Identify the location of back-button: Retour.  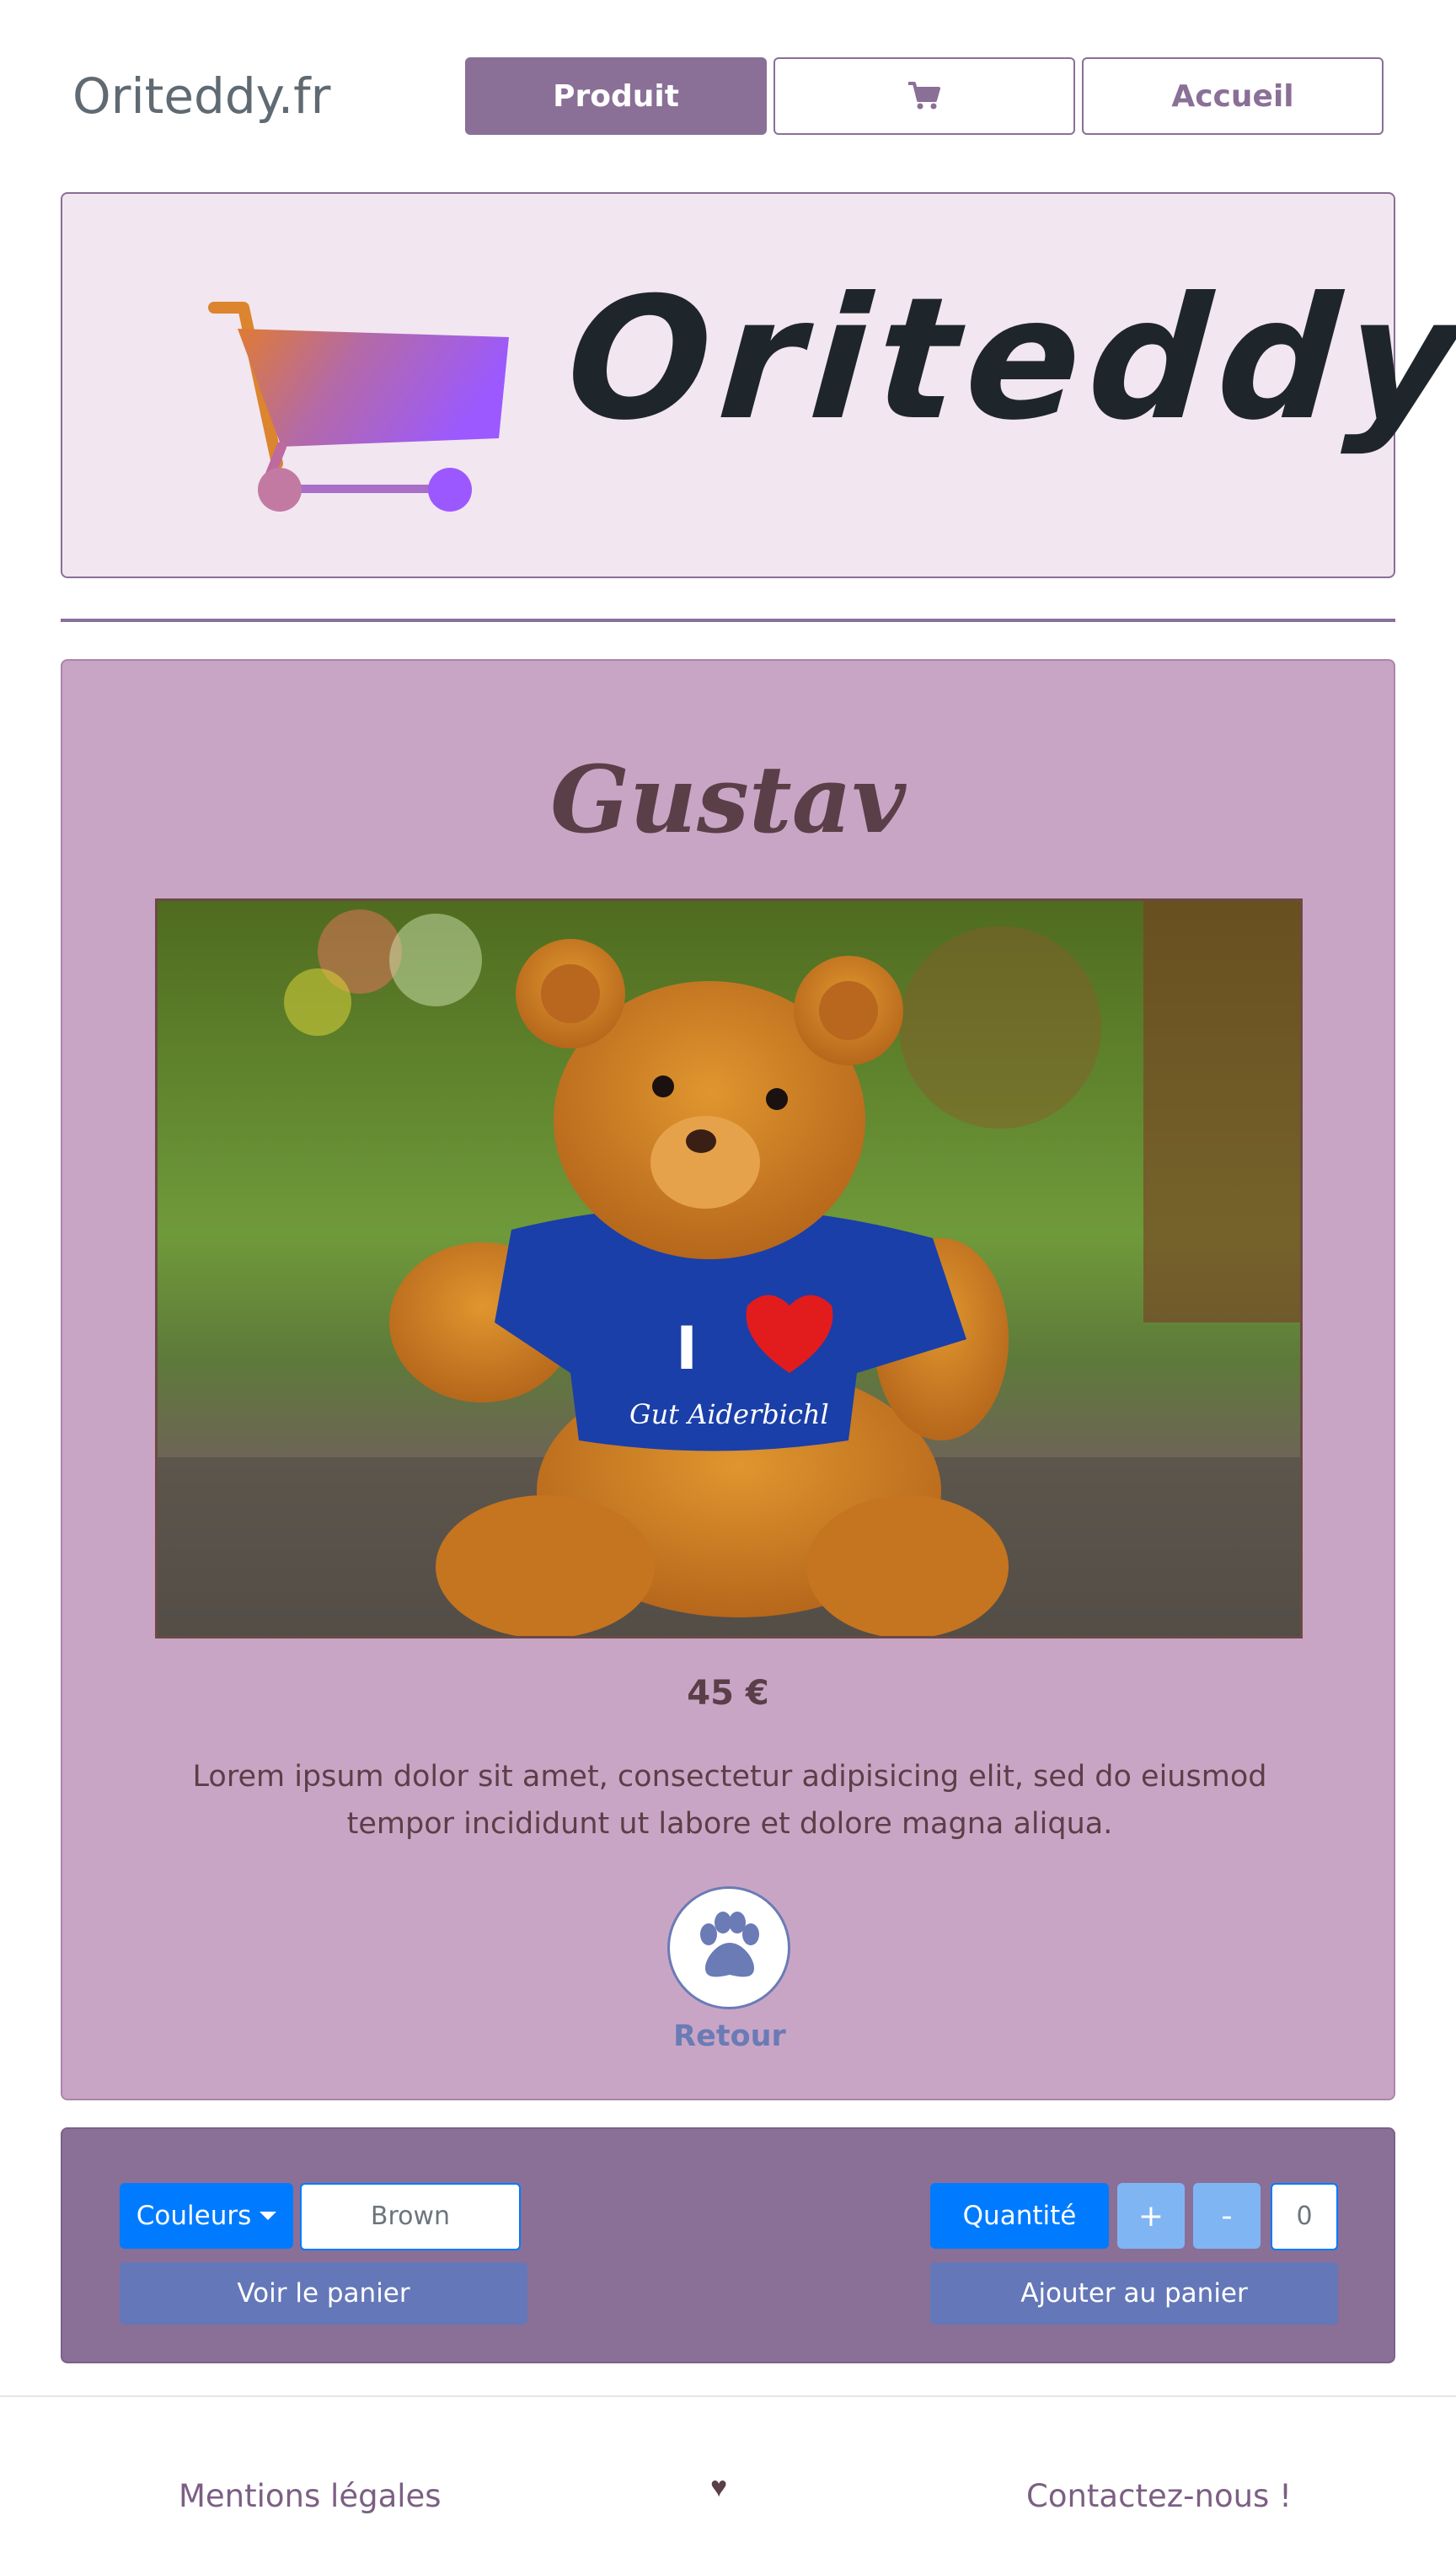
(729, 1974).